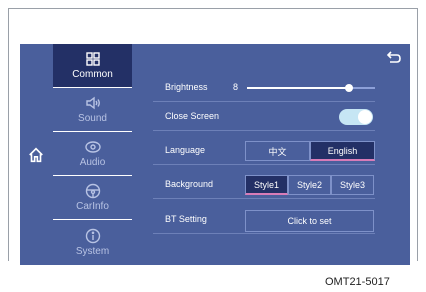 Image resolution: width=426 pixels, height=292 pixels. I want to click on background-row: Background Style1 Style2 Style3, so click(264, 185).